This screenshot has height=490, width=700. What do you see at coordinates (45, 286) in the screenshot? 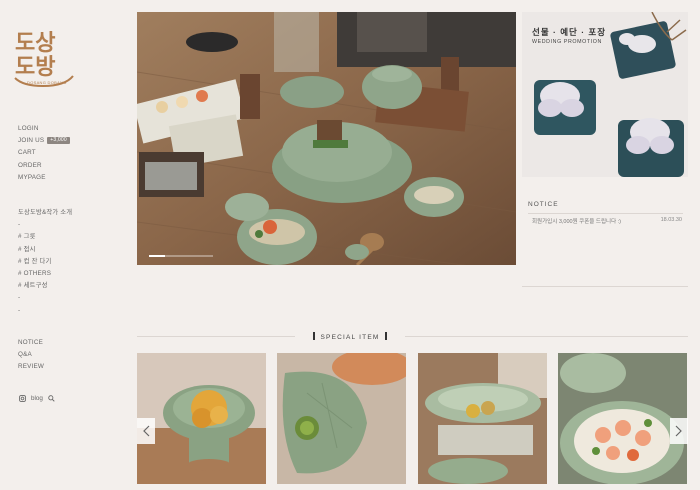
I see `nav-category-sets: # 세트구성` at bounding box center [45, 286].